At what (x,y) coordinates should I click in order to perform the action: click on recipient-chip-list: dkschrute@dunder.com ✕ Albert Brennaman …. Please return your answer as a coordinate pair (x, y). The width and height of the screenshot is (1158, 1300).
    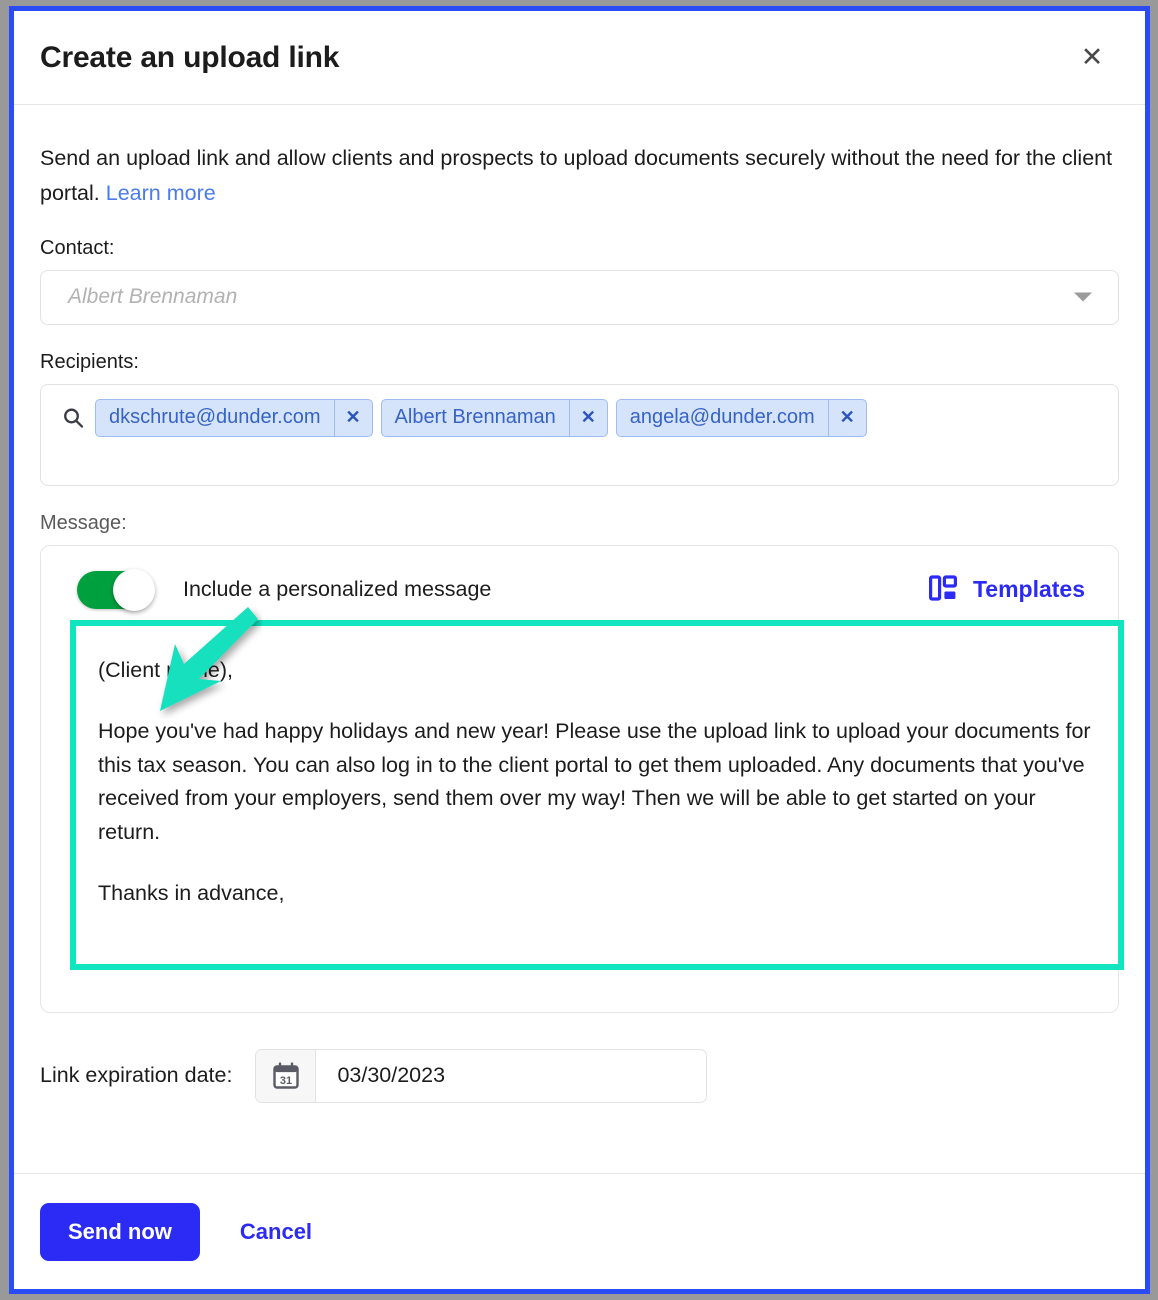
    Looking at the image, I should click on (481, 417).